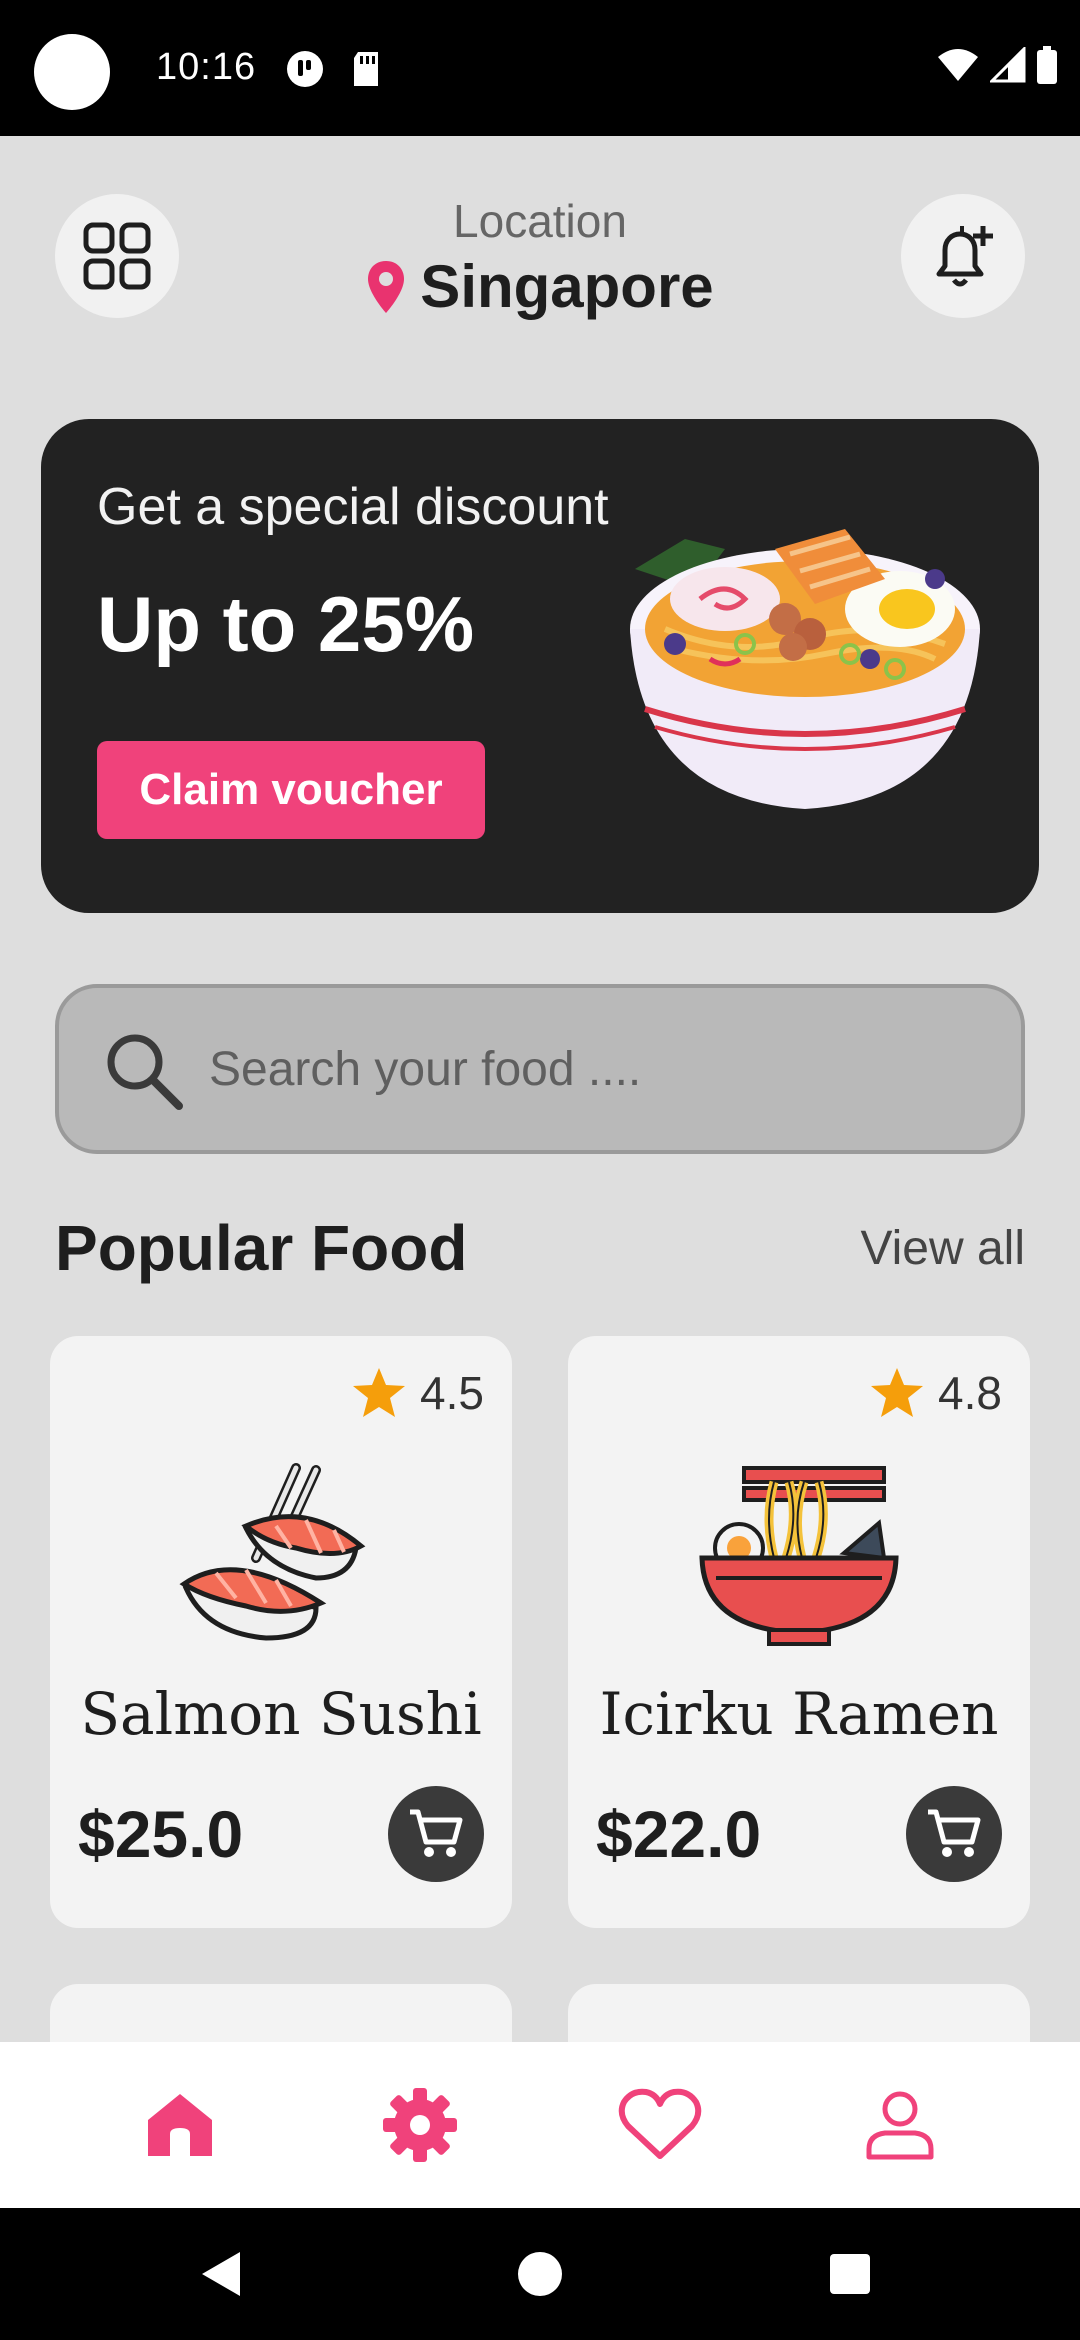 The image size is (1080, 2340). What do you see at coordinates (850, 2274) in the screenshot?
I see `recents-button` at bounding box center [850, 2274].